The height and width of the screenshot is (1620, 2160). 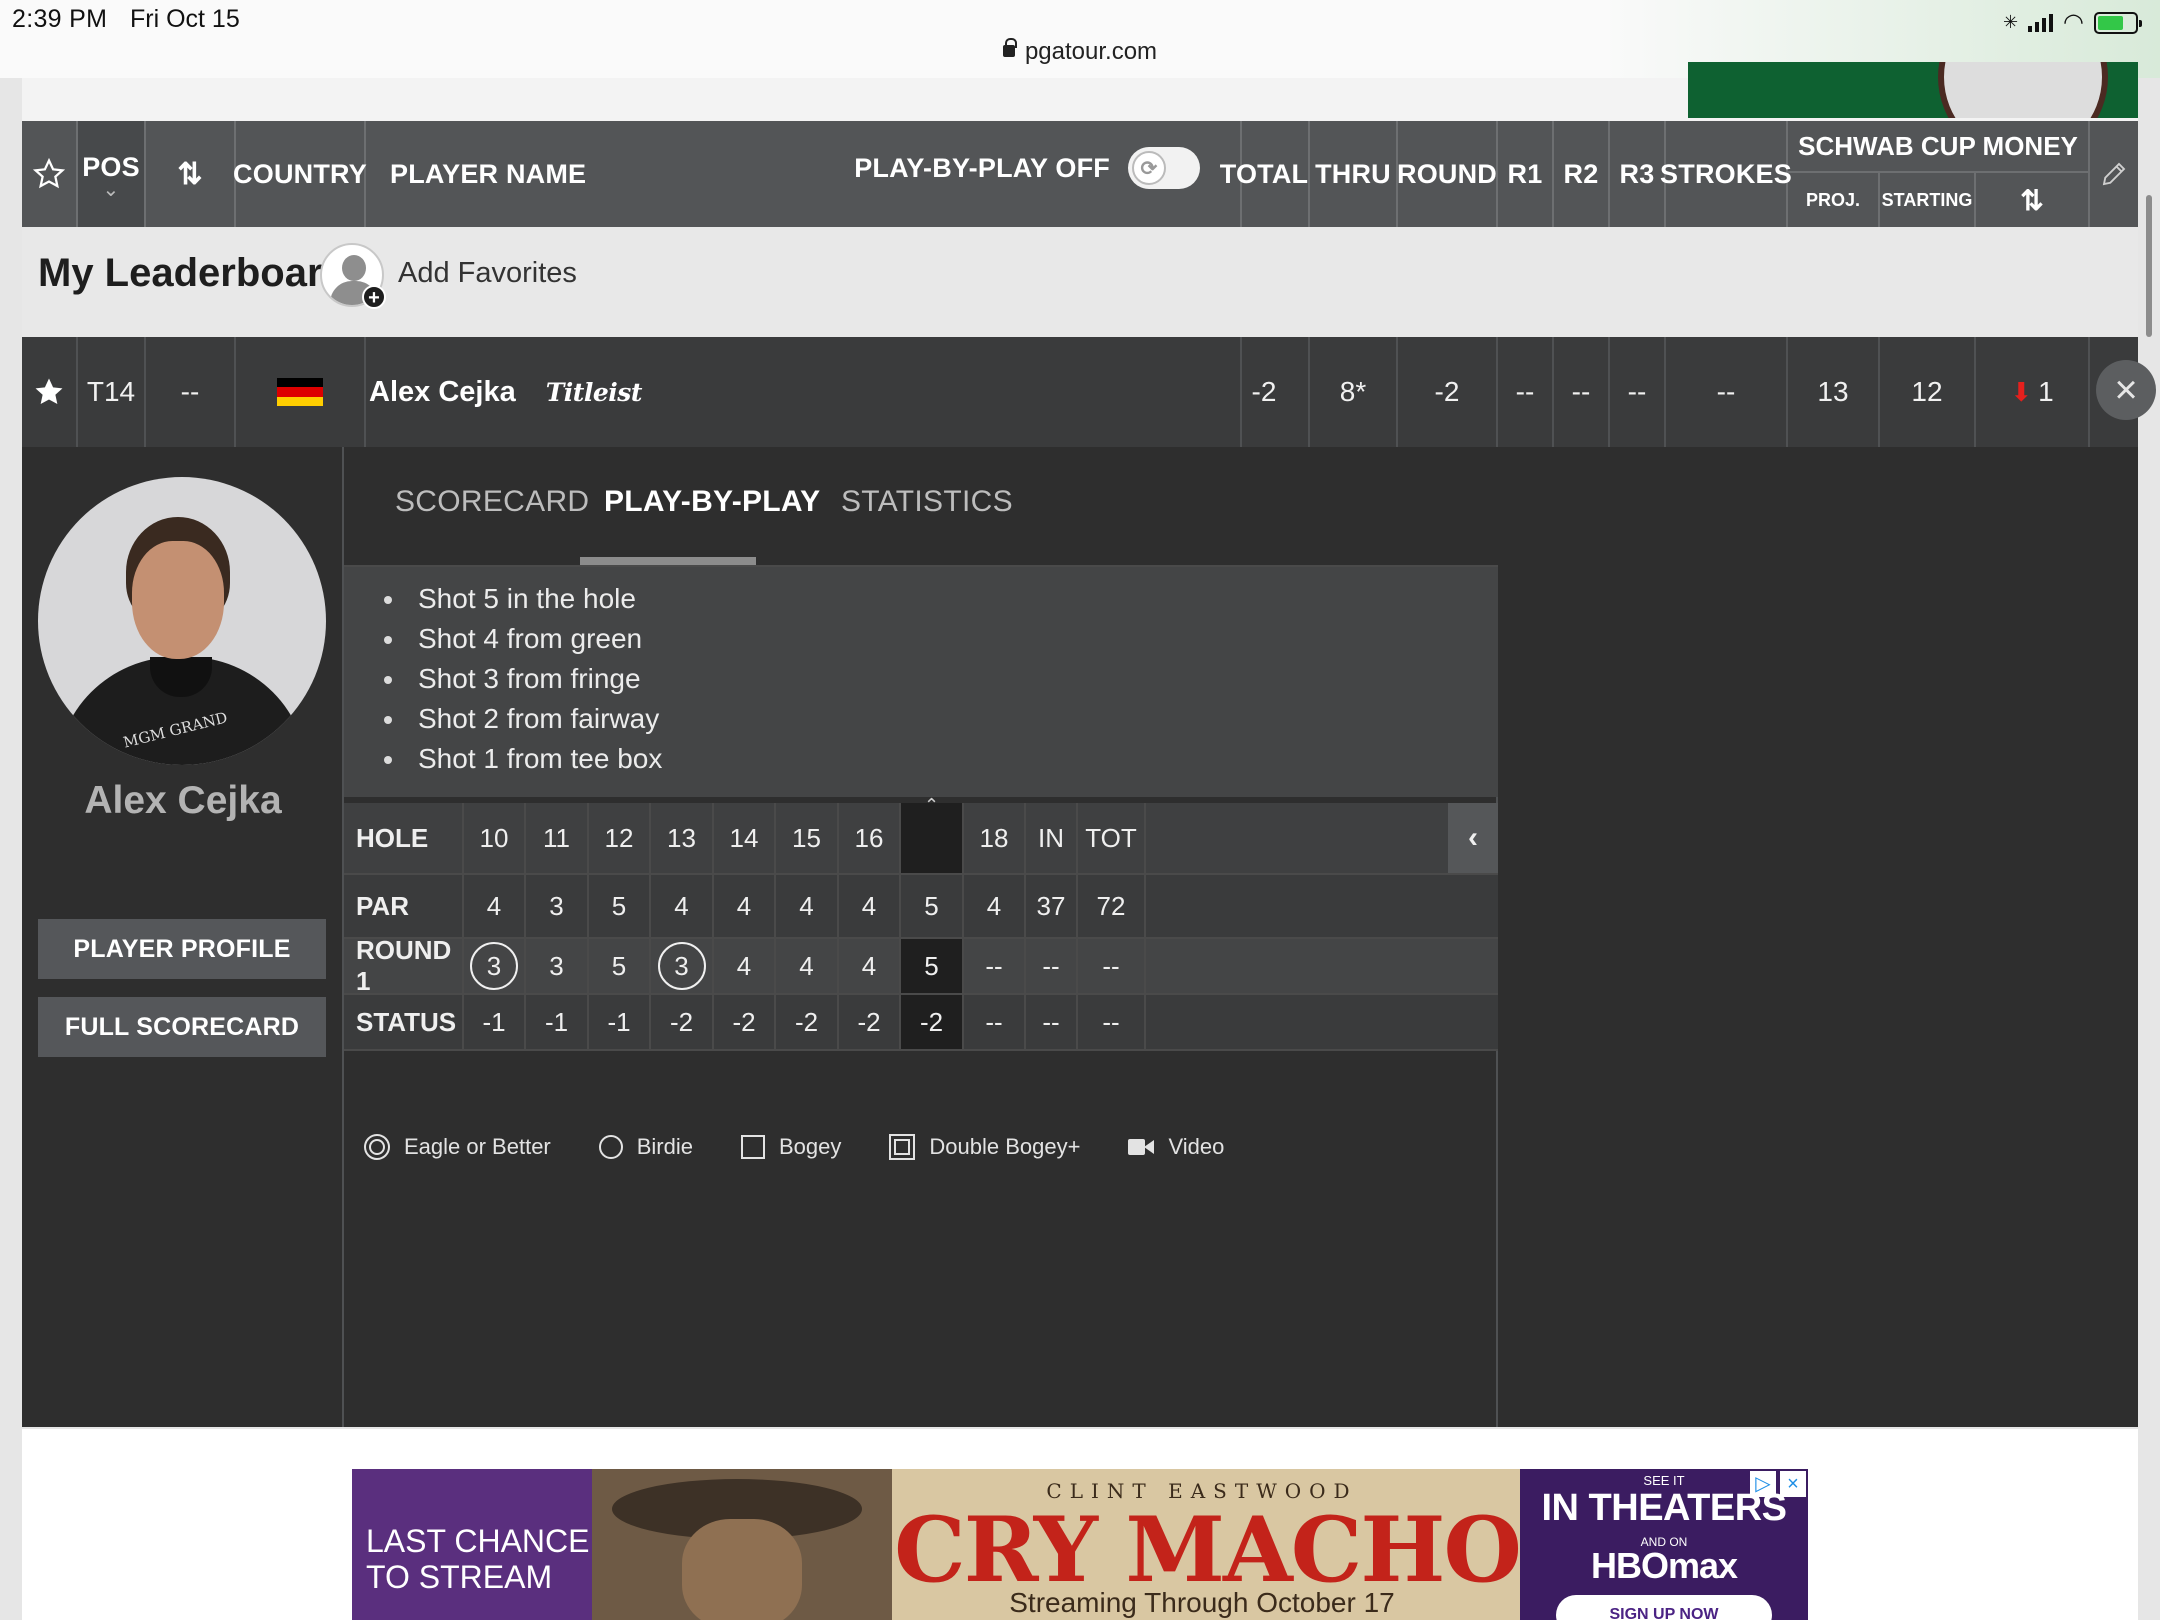 What do you see at coordinates (1778, 1484) in the screenshot?
I see `ad-choices: ▷ ×` at bounding box center [1778, 1484].